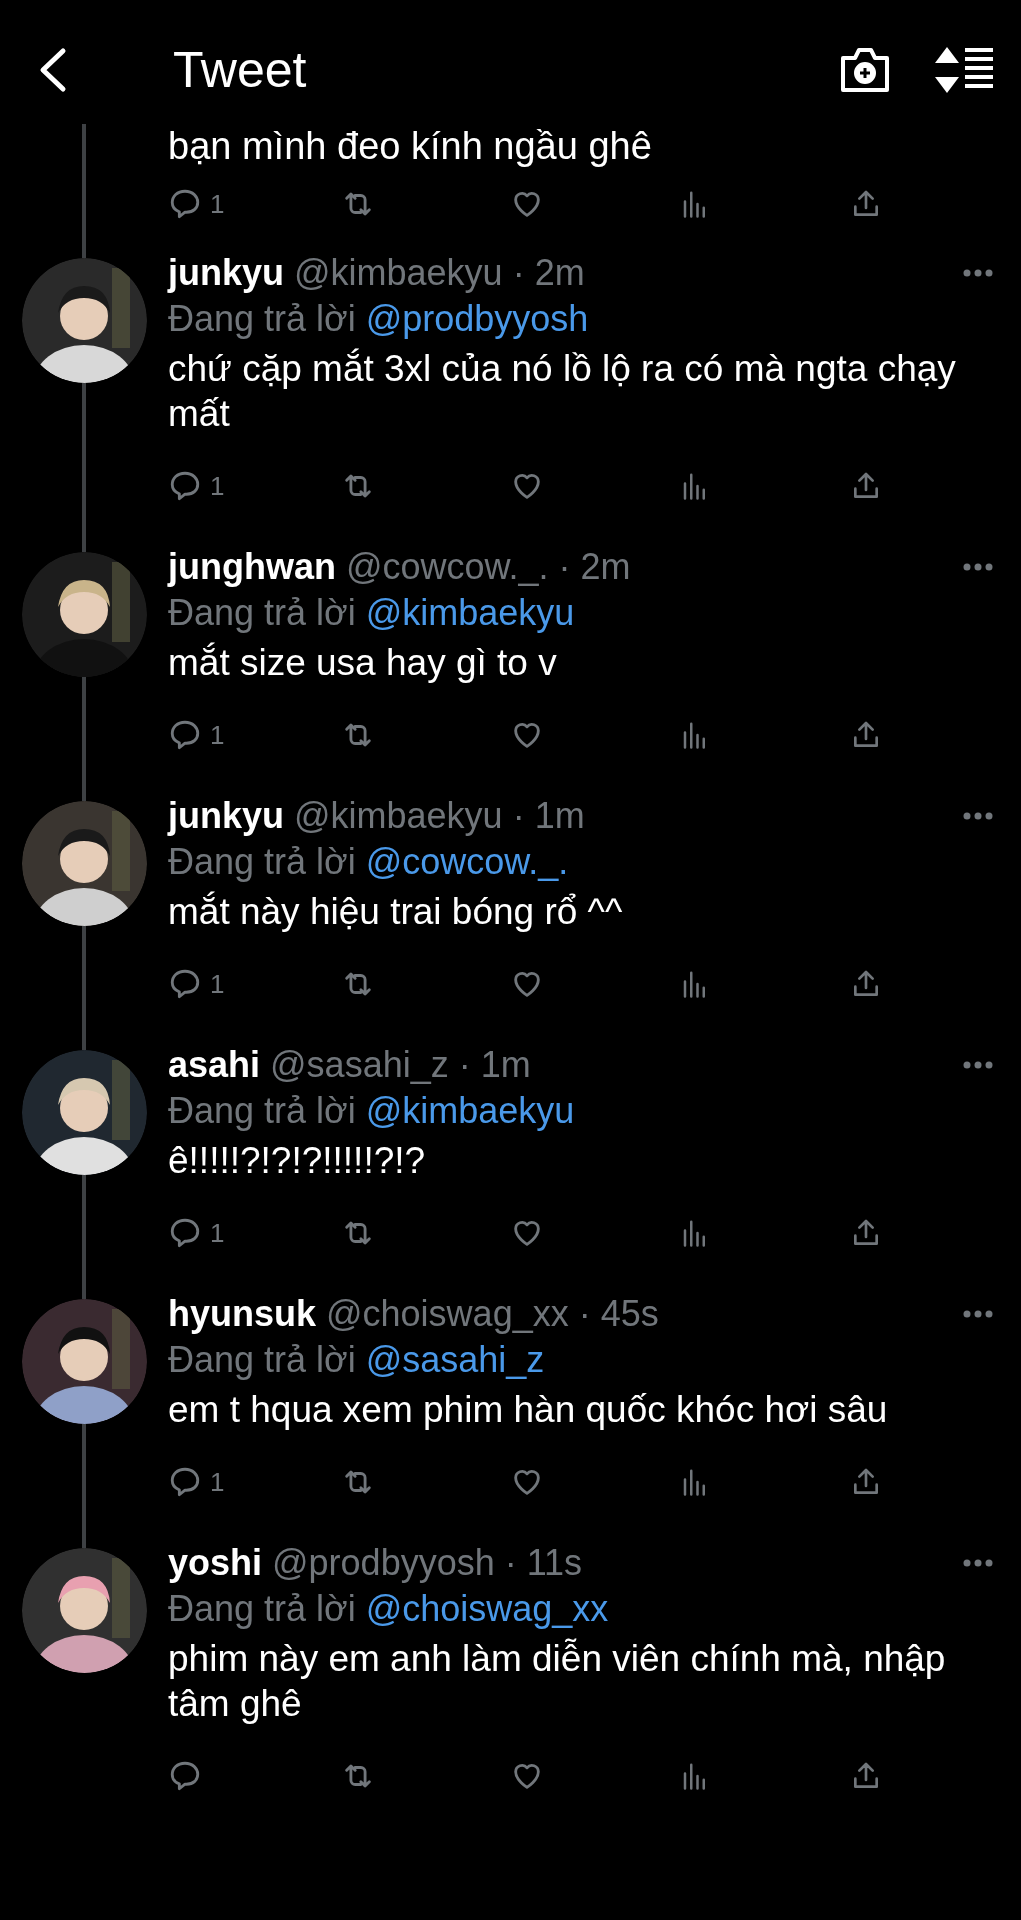 The image size is (1021, 1920). What do you see at coordinates (215, 1563) in the screenshot?
I see `user-name: yoshi` at bounding box center [215, 1563].